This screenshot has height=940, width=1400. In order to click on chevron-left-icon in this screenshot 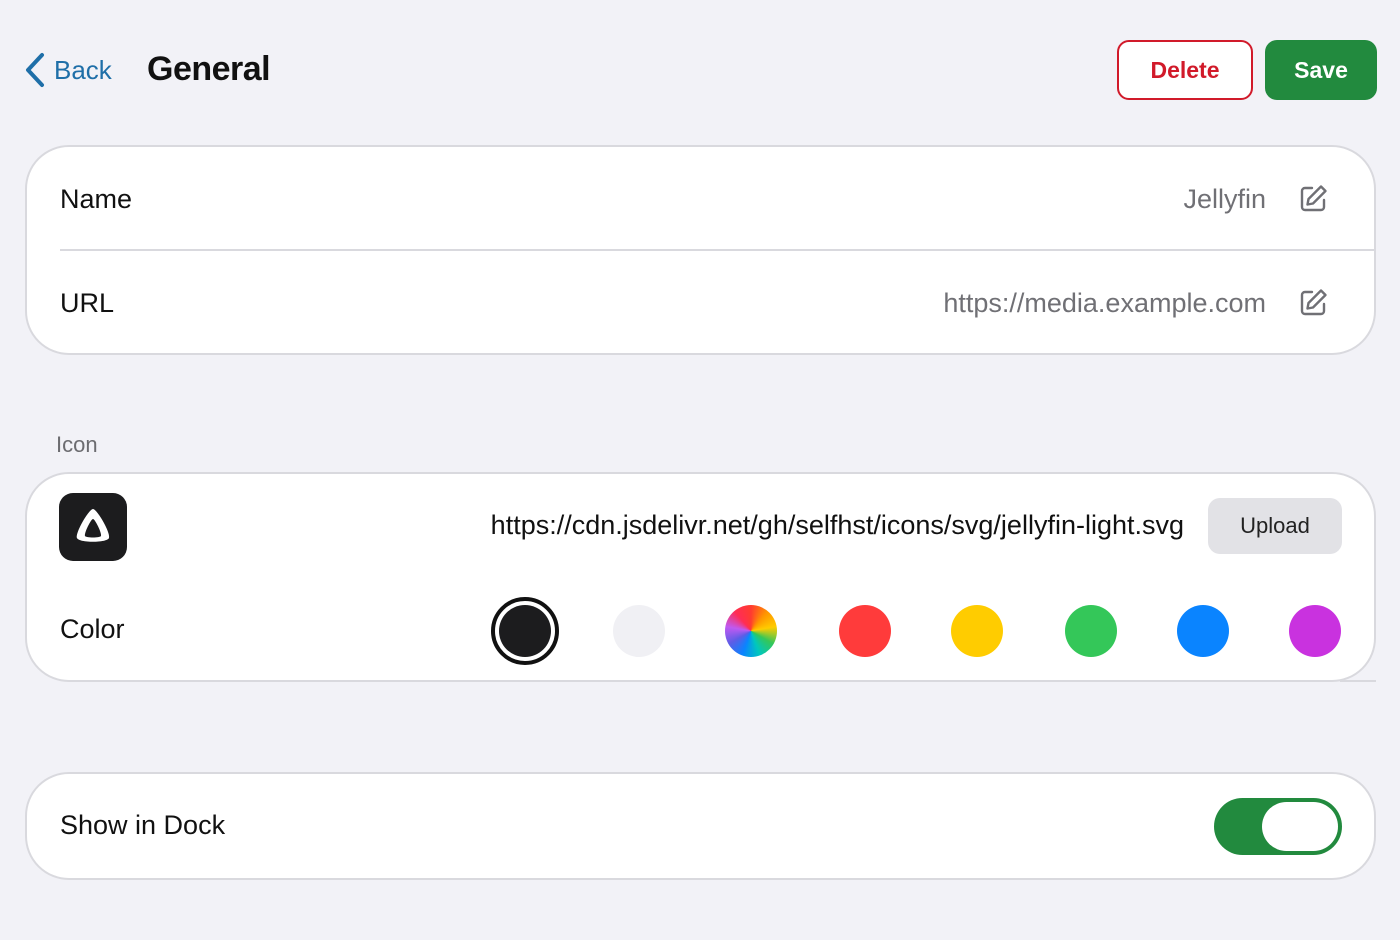, I will do `click(35, 70)`.